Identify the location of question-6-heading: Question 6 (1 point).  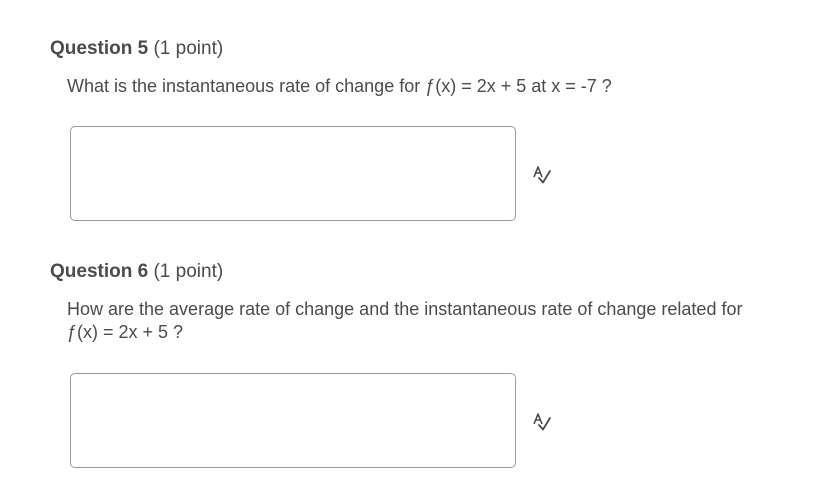
(136, 272).